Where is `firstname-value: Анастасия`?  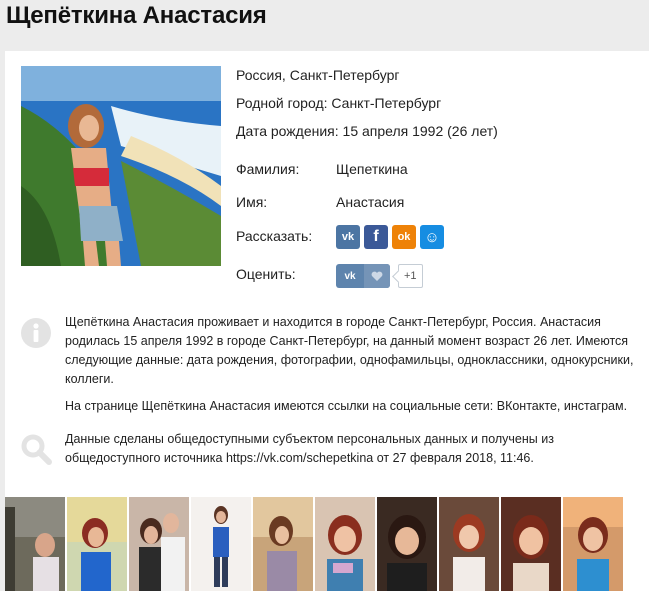
firstname-value: Анастасия is located at coordinates (370, 202).